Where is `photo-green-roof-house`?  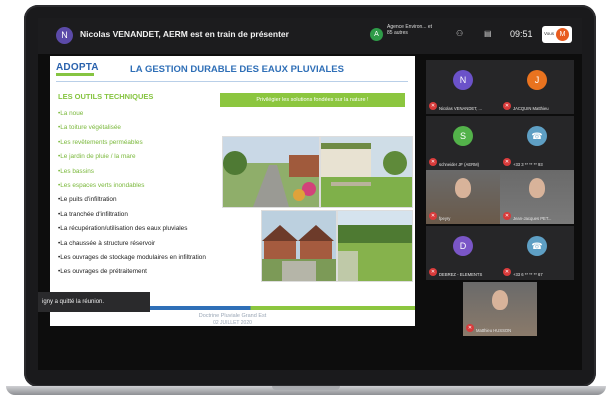 photo-green-roof-house is located at coordinates (366, 172).